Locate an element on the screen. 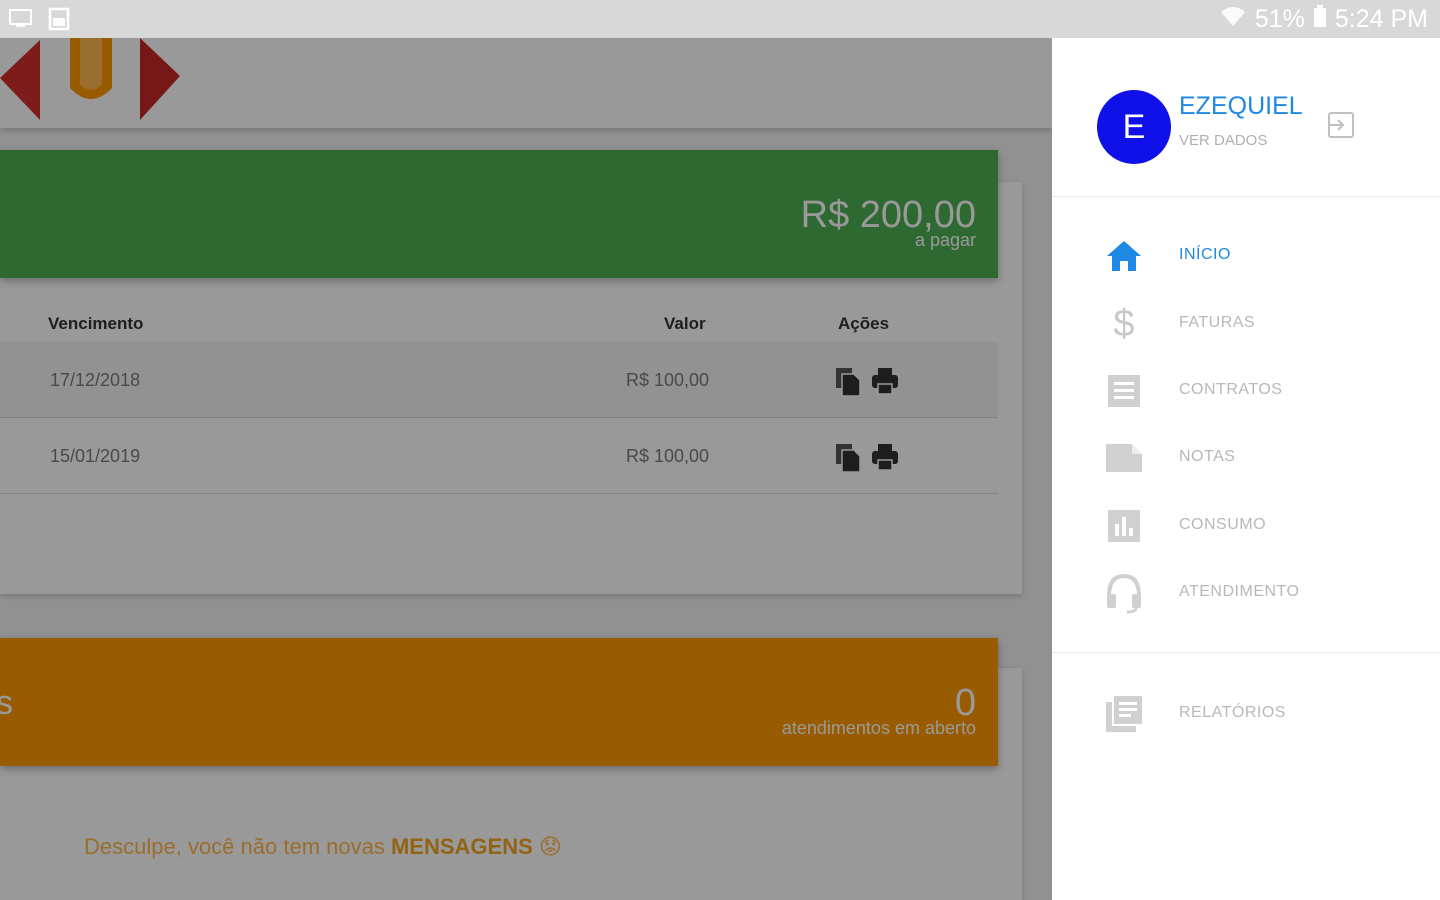 The height and width of the screenshot is (900, 1440). nav-item-relatorios: RELATÓRIOS is located at coordinates (1246, 713).